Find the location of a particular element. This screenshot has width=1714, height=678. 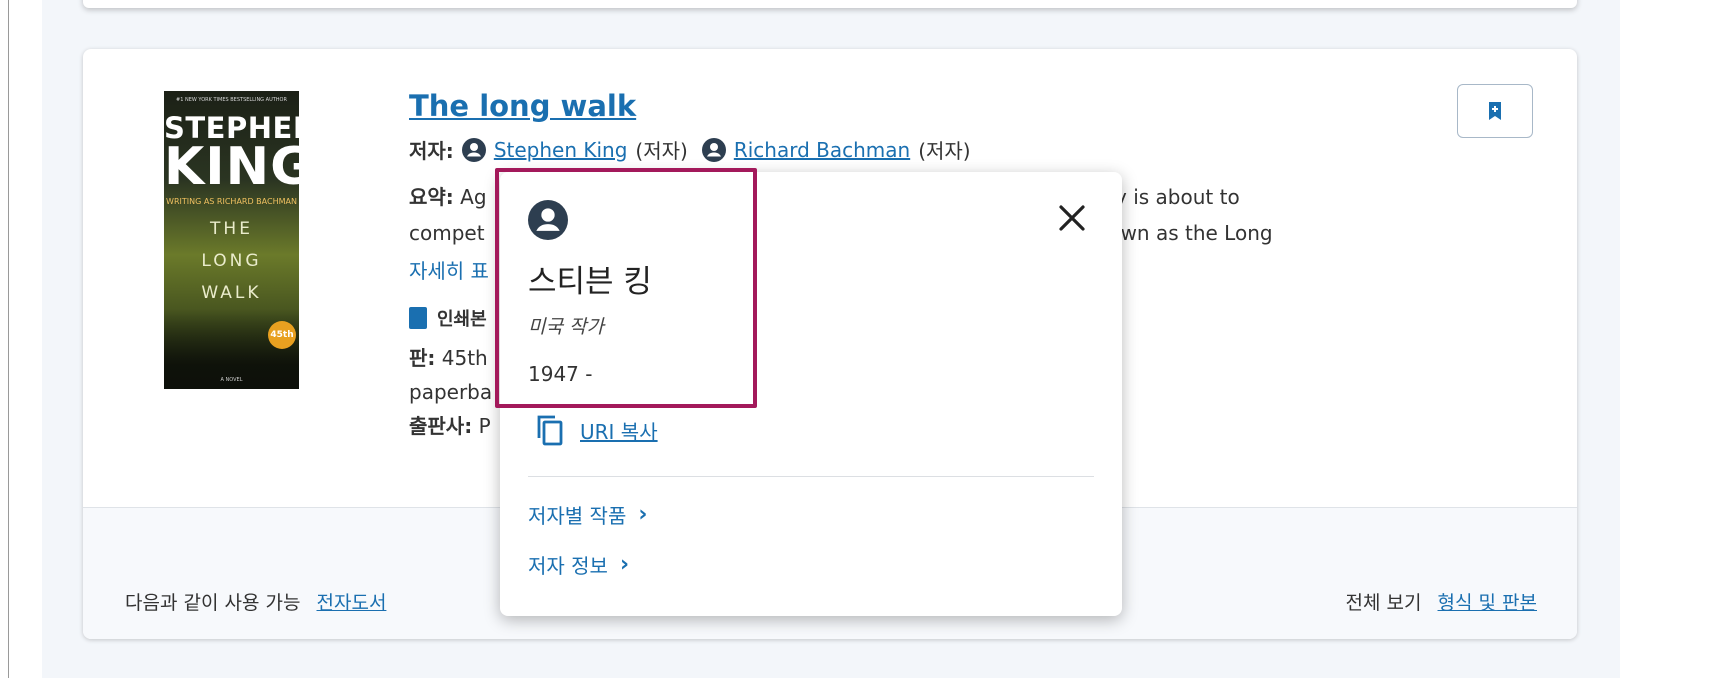

book-icon is located at coordinates (418, 318).